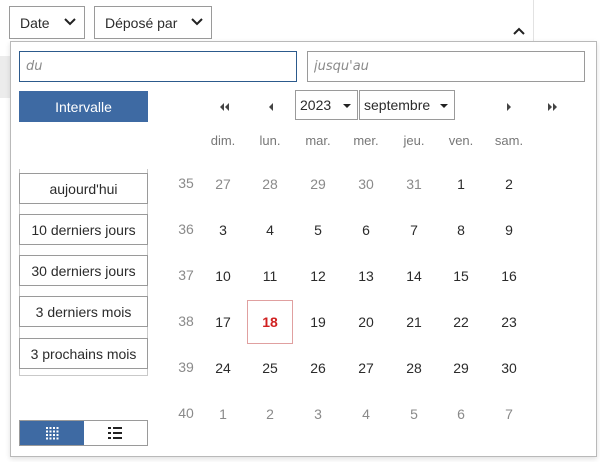 The image size is (600, 462). What do you see at coordinates (446, 66) in the screenshot?
I see `date-to-input` at bounding box center [446, 66].